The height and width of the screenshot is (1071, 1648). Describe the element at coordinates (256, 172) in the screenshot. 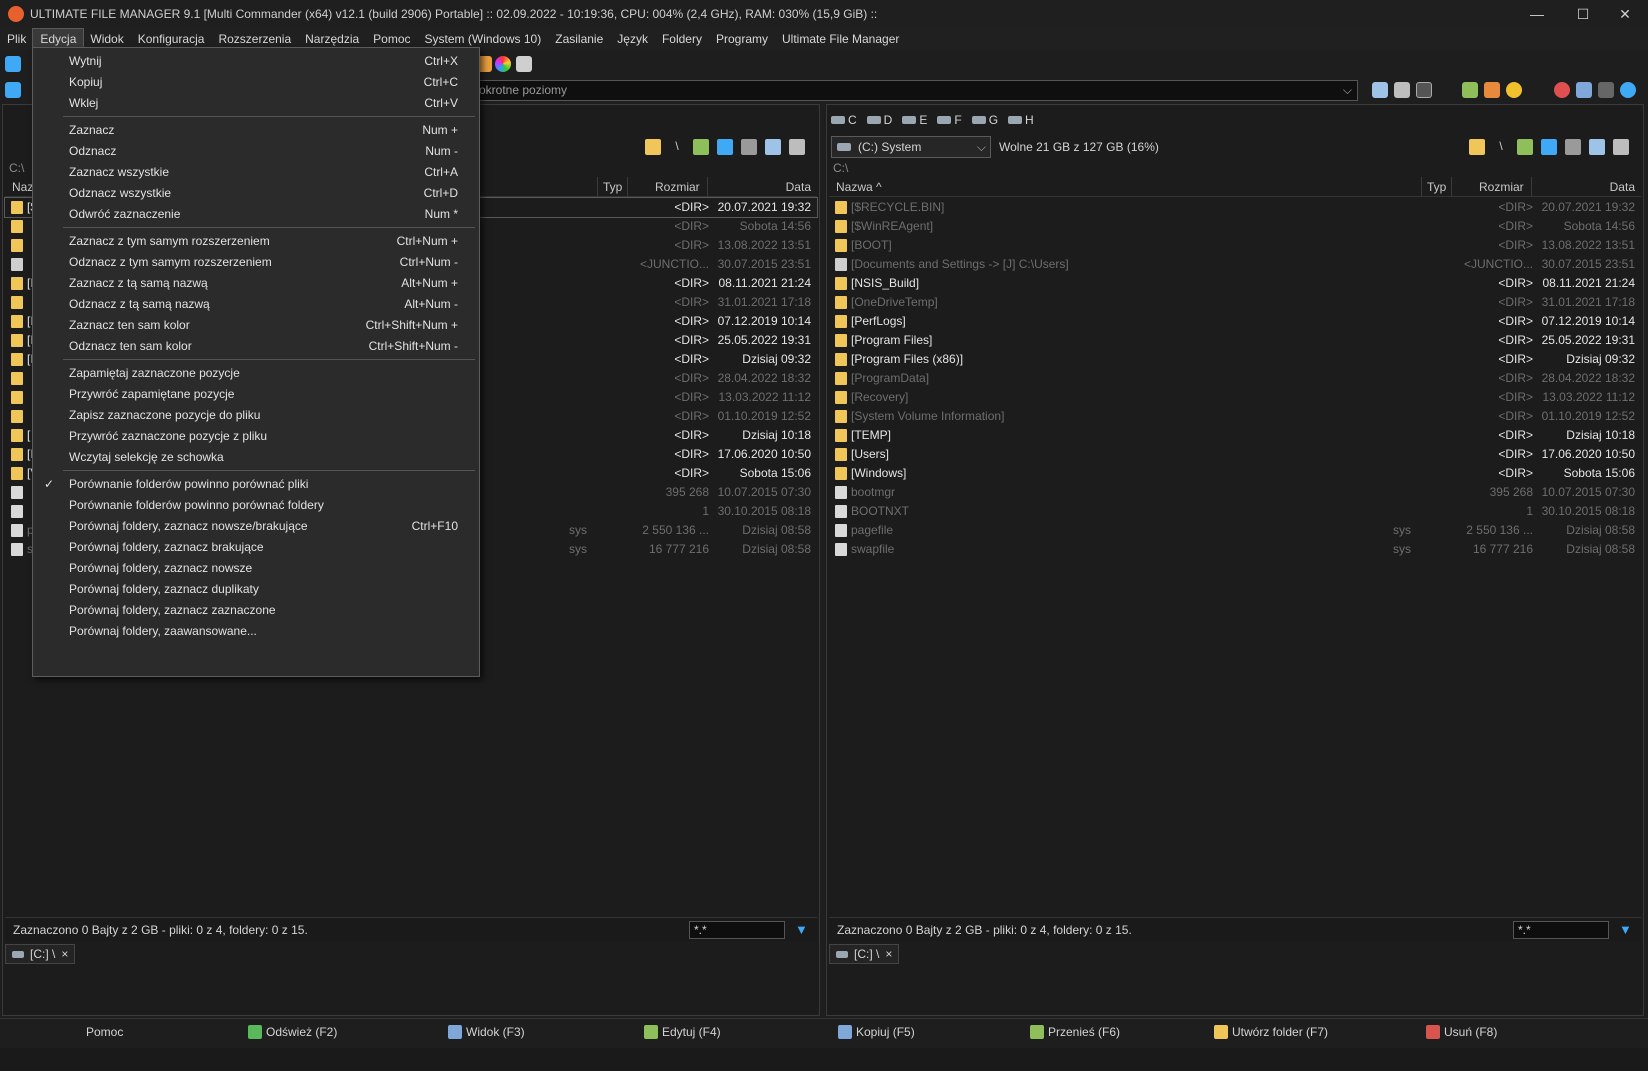

I see `menu-item-zaznacz-wszystkie: Zaznacz wszystkie Ctrl+A` at that location.